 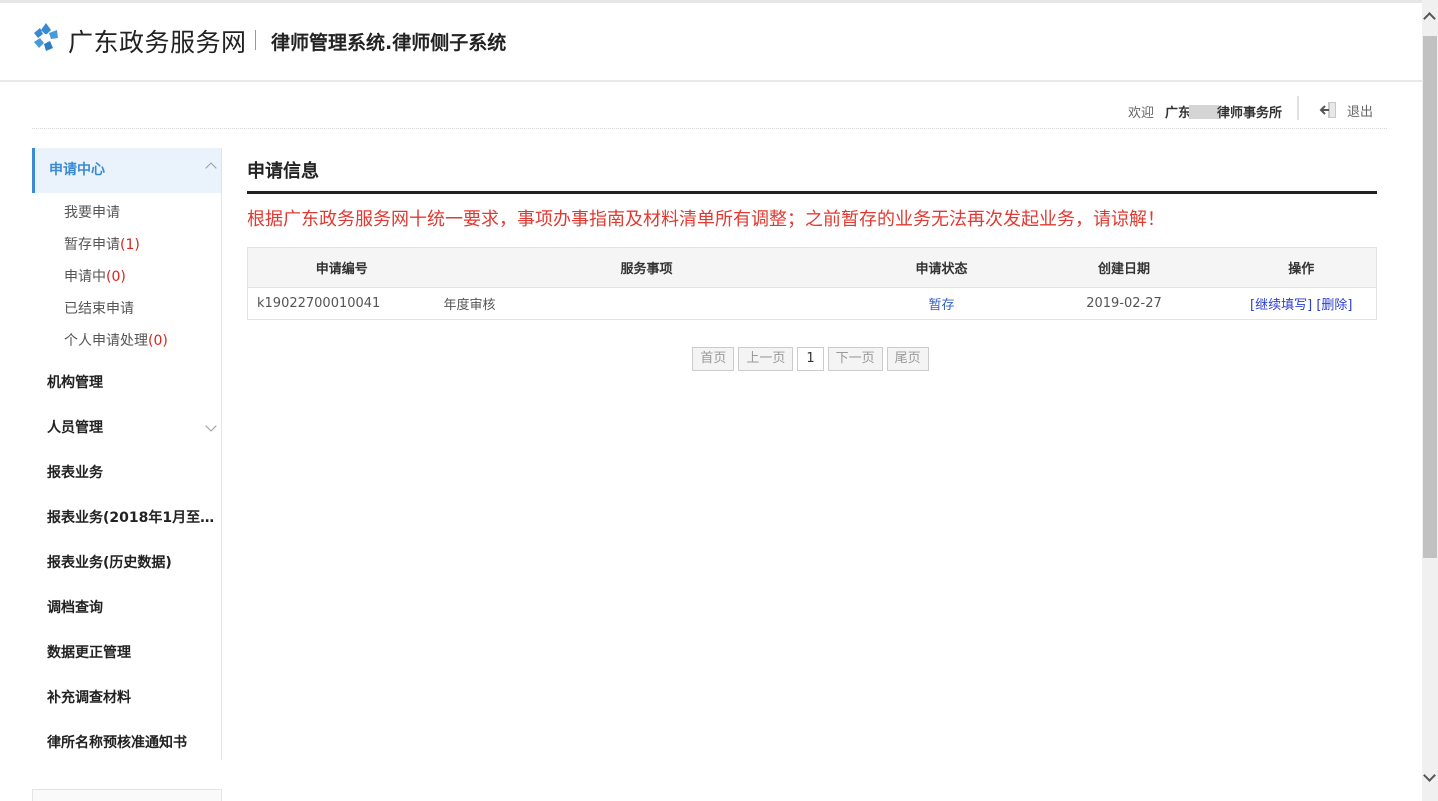 I want to click on guangdong-logo-icon, so click(x=46, y=37).